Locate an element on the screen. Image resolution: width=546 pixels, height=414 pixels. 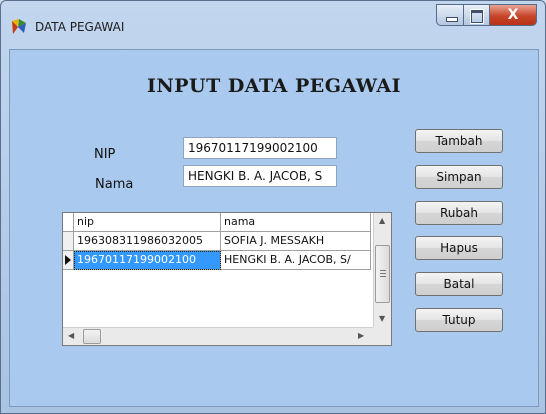
maximize-button is located at coordinates (477, 15).